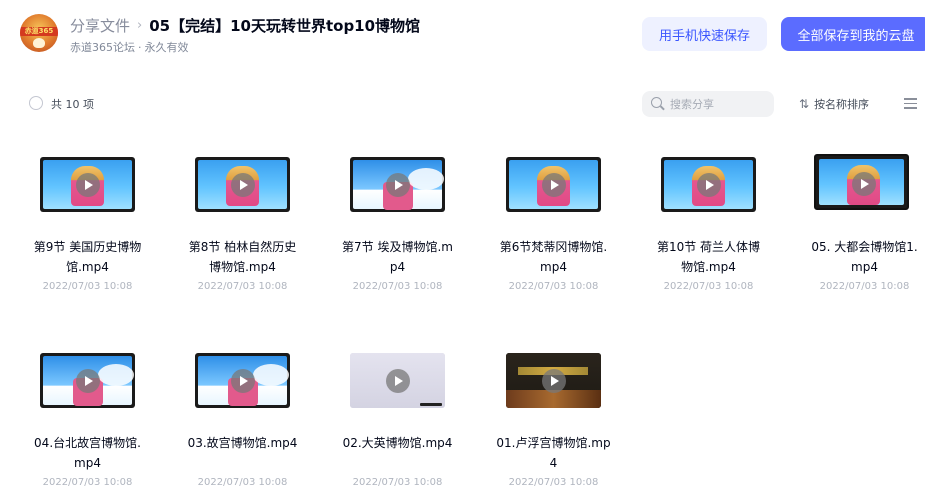 The width and height of the screenshot is (925, 503). I want to click on file-item: 01.卢浮宫博物馆.mp4 2022/07/03 10:08, so click(553, 428).